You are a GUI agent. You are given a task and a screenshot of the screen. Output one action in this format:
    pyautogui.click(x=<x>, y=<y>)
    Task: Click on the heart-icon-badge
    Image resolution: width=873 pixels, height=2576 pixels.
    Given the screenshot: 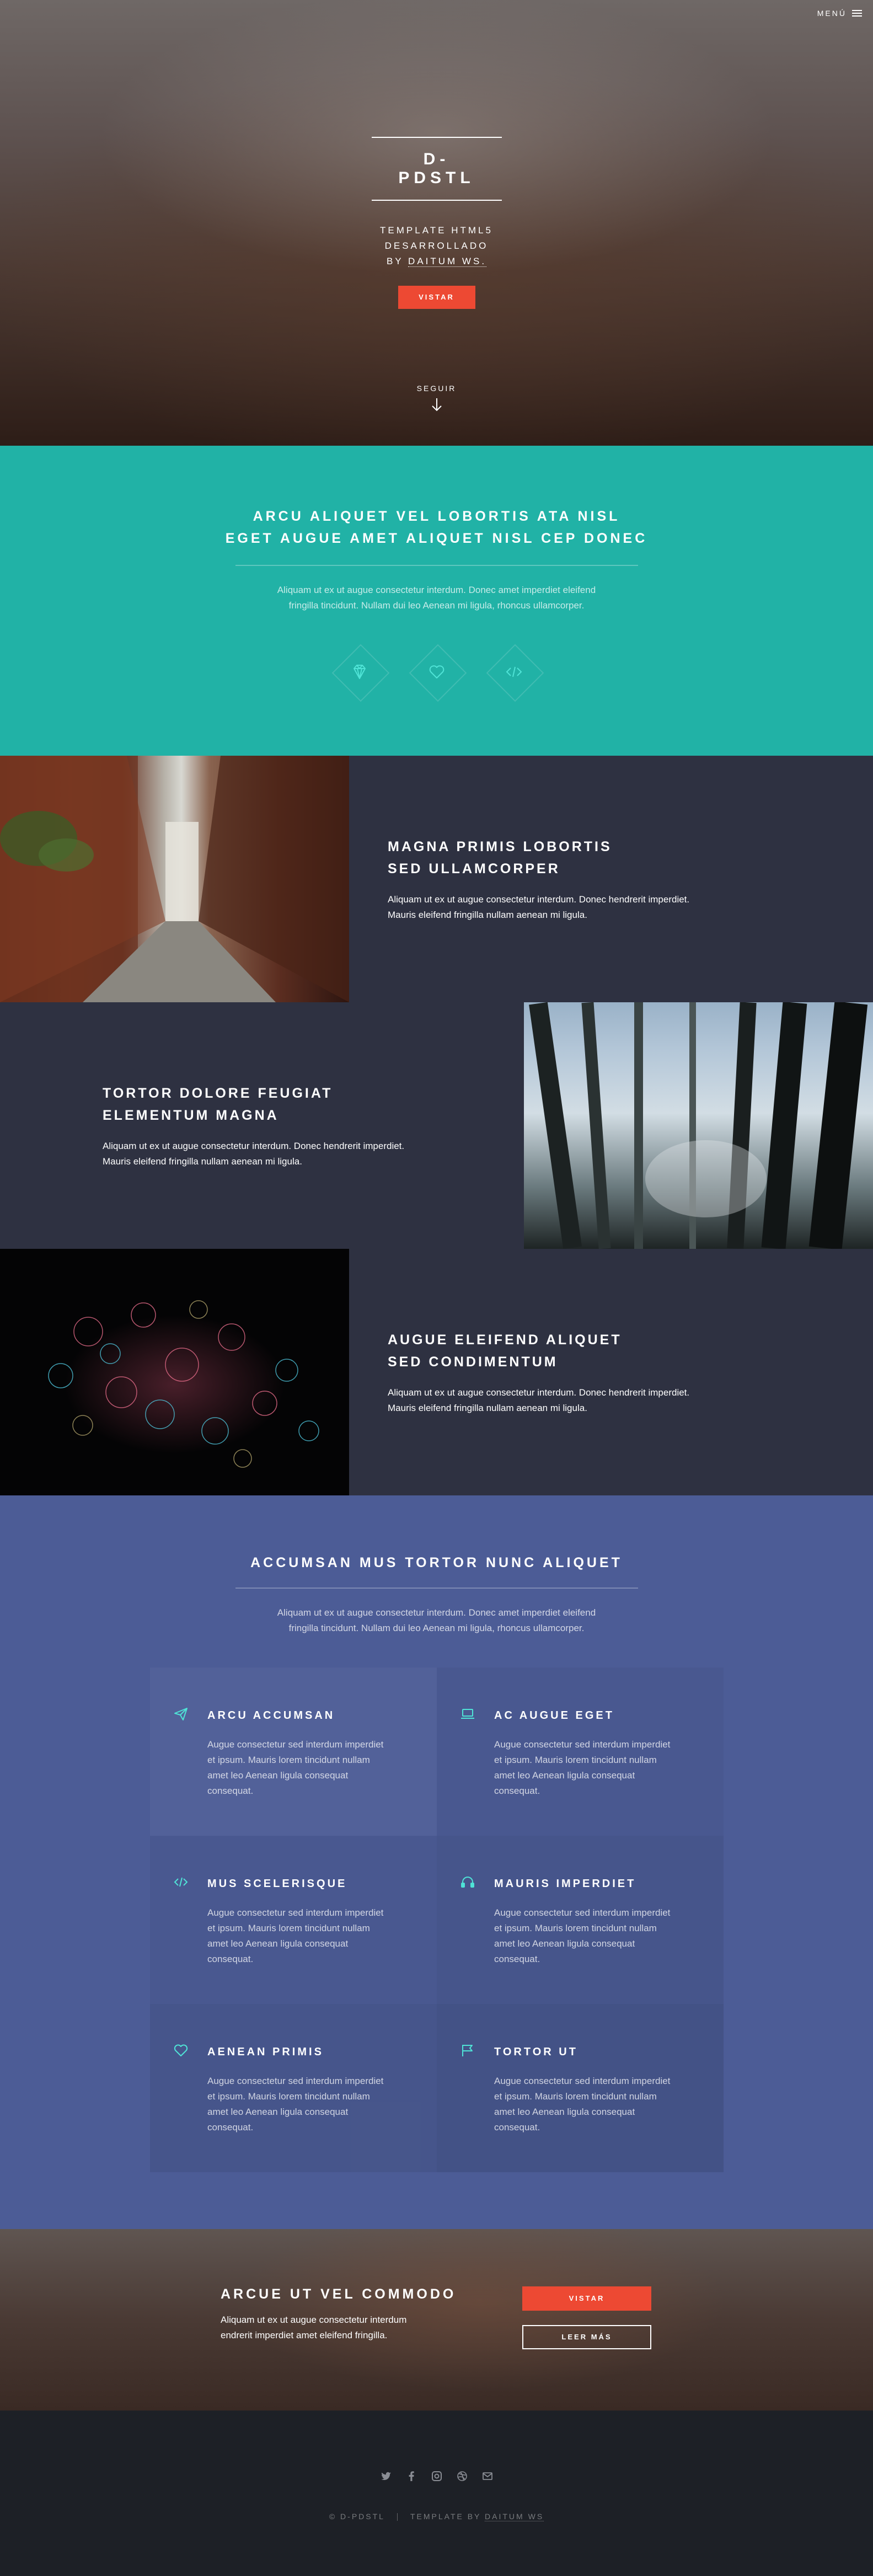 What is the action you would take?
    pyautogui.click(x=436, y=671)
    